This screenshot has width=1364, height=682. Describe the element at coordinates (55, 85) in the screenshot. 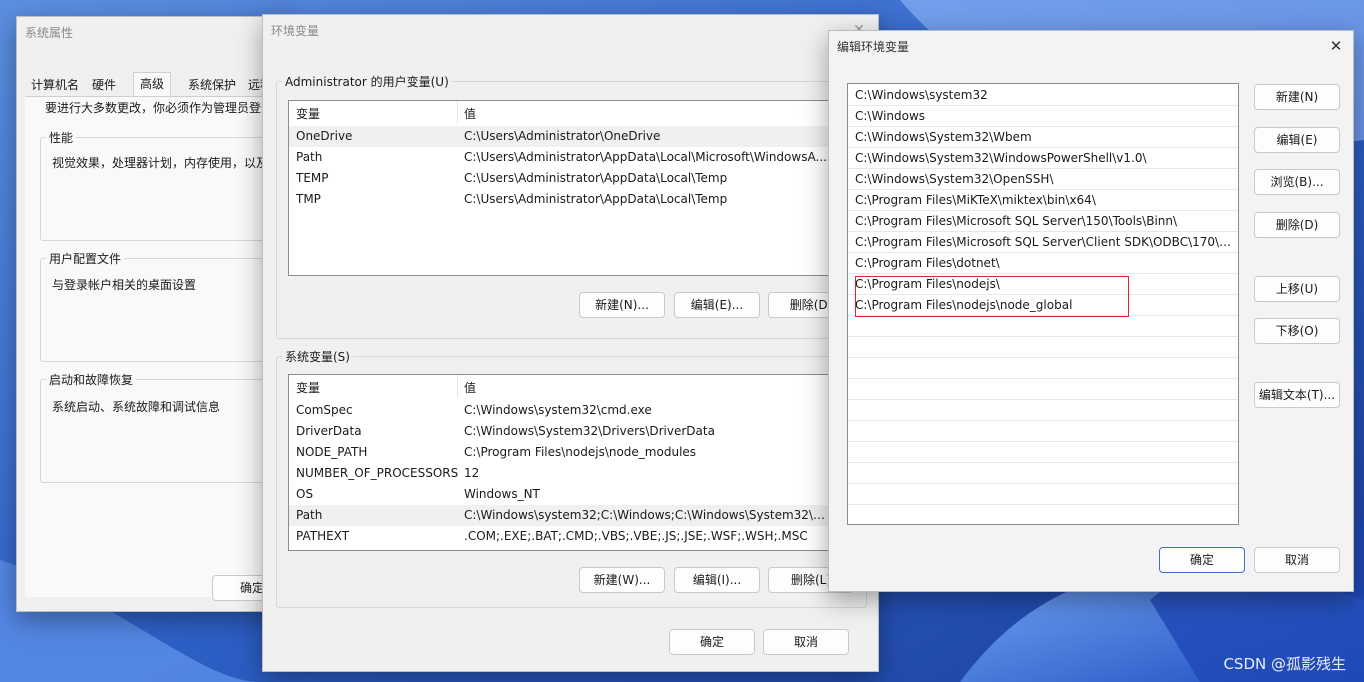

I see `tab-computer-name: 计算机名` at that location.